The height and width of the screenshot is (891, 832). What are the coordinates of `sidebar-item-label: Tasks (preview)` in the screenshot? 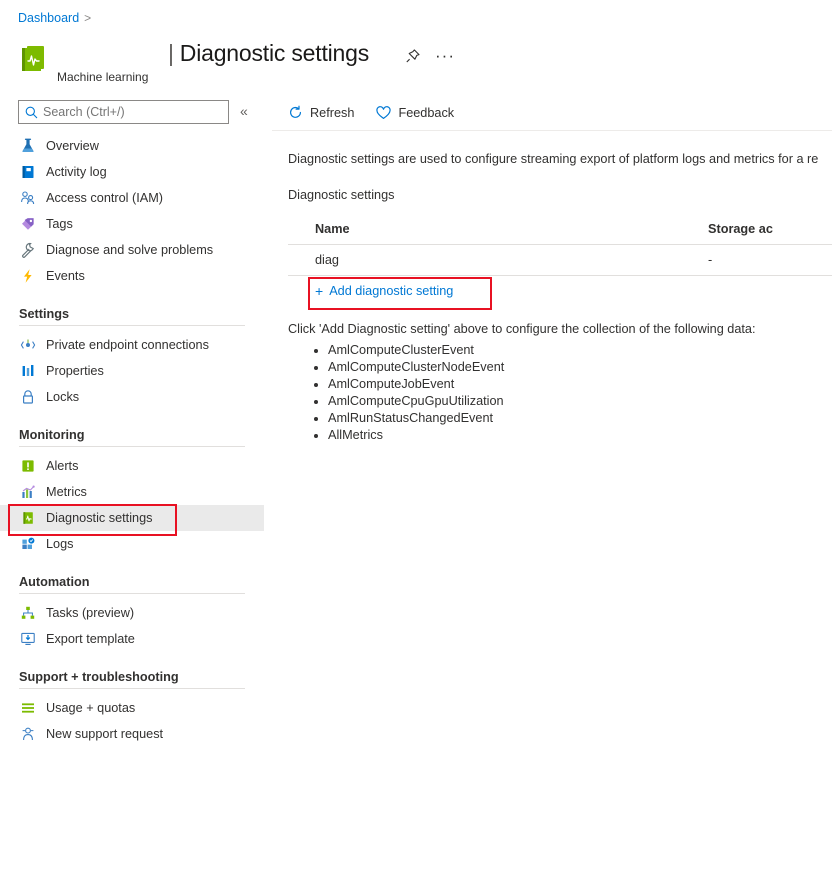 It's located at (90, 613).